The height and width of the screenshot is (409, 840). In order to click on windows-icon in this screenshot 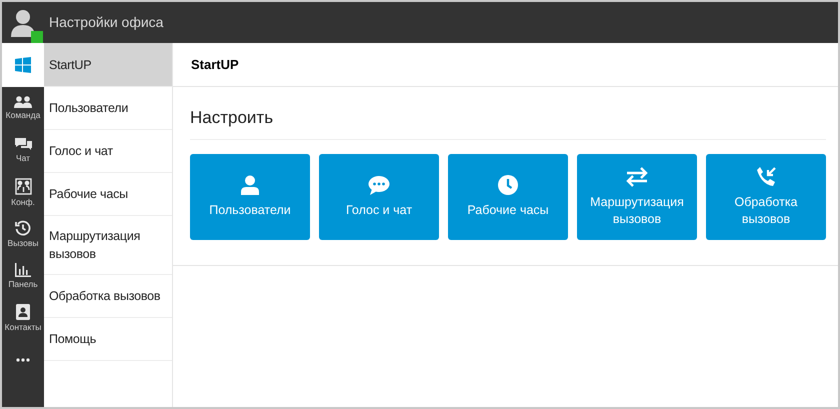, I will do `click(23, 65)`.